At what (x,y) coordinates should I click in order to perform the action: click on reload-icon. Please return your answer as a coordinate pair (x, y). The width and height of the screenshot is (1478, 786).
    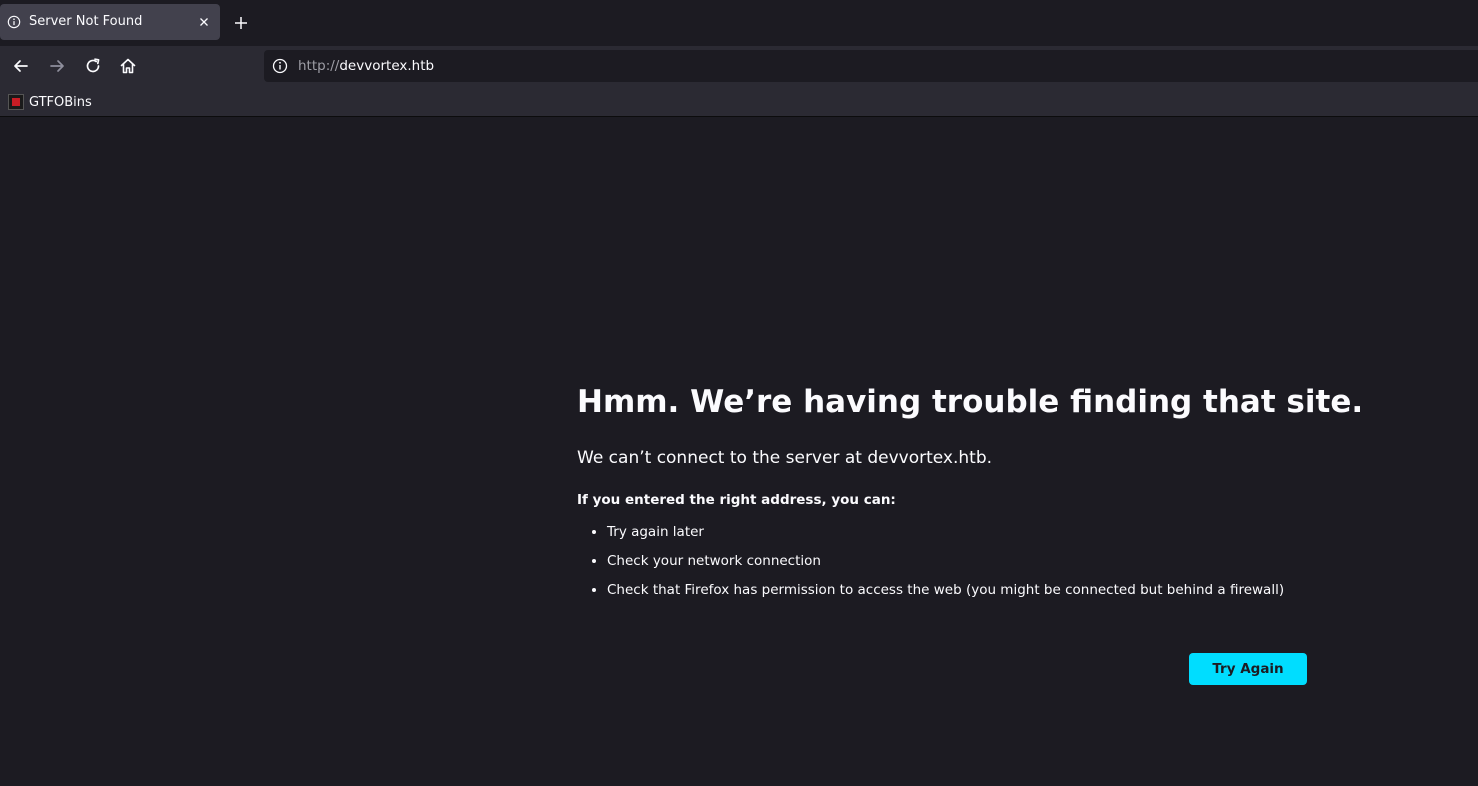
    Looking at the image, I should click on (93, 66).